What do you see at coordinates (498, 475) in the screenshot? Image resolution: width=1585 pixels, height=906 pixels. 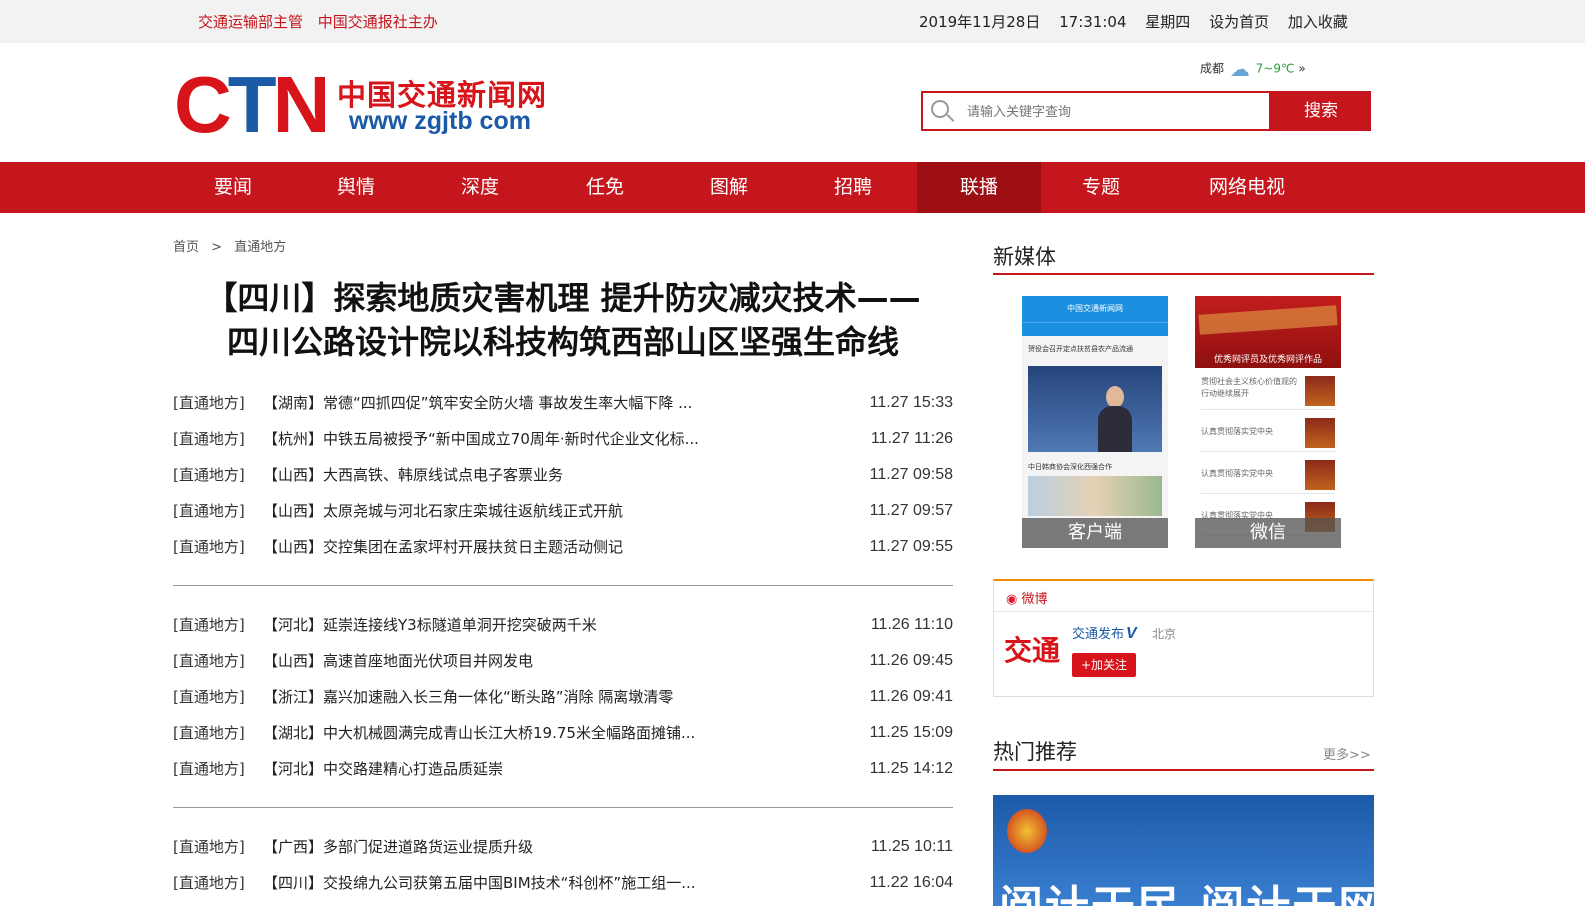 I see `news-headline: 【山西】大西高铁、韩原线试点电子客票业务` at bounding box center [498, 475].